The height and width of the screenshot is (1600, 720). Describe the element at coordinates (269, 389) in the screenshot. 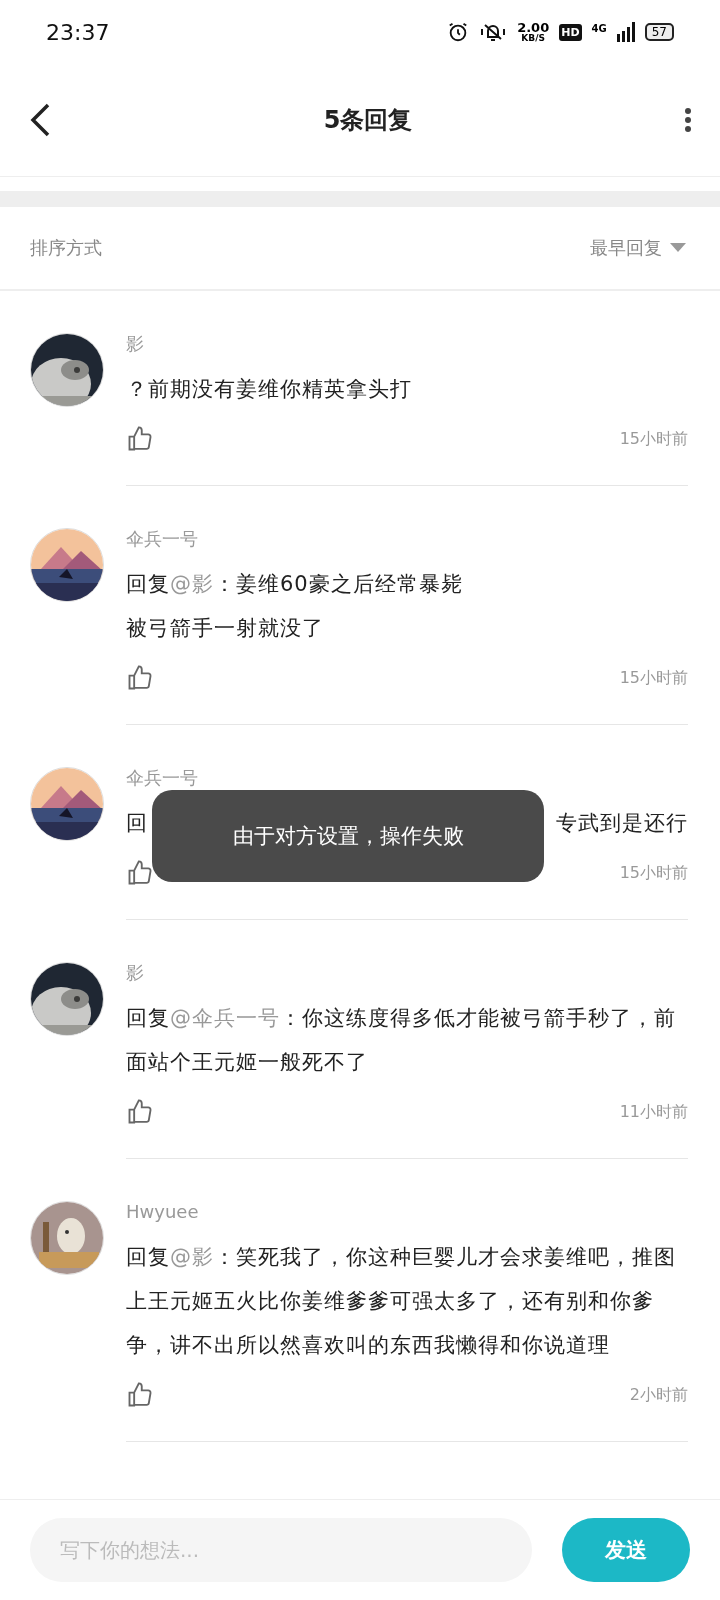

I see `comment-text: ？前期没有姜维你精英拿头打` at that location.